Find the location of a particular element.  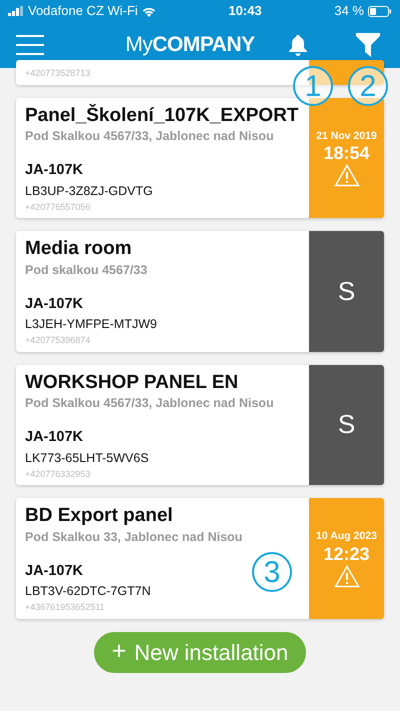

status-time: 10:43 is located at coordinates (245, 10).